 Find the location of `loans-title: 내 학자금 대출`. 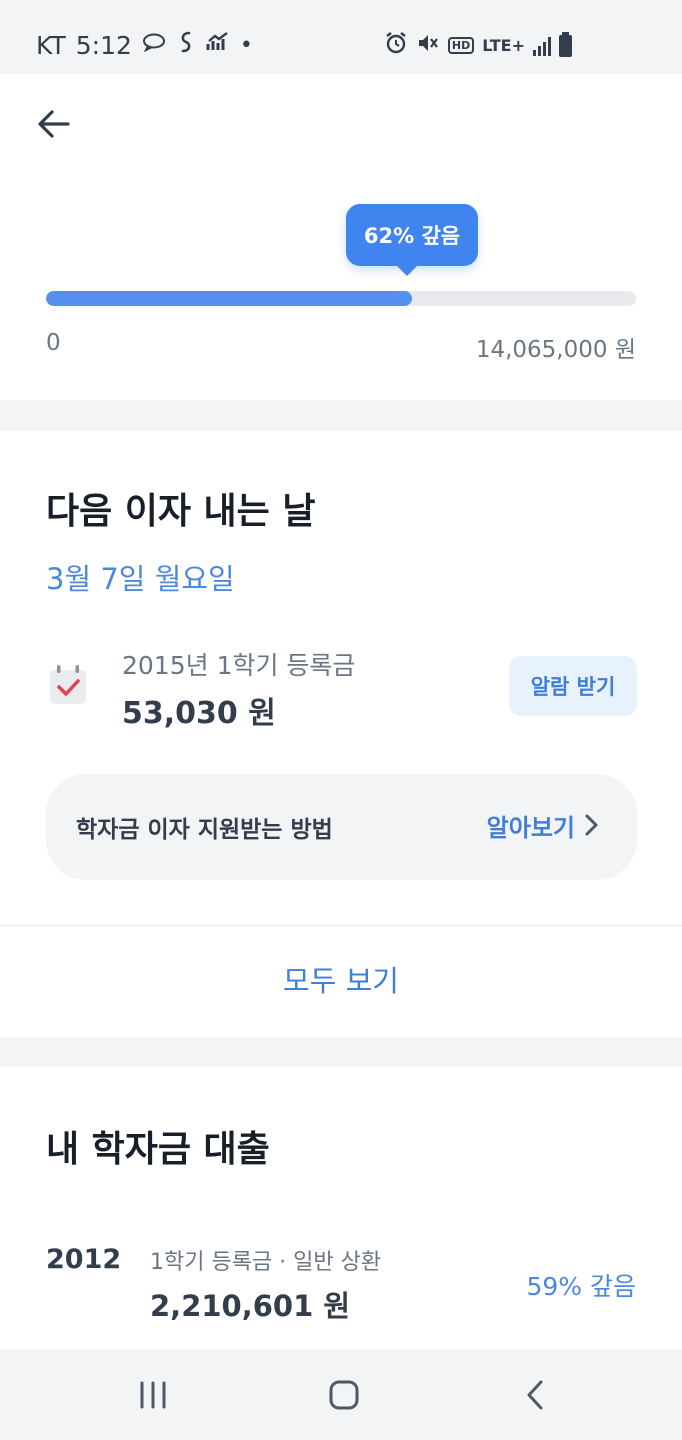

loans-title: 내 학자금 대출 is located at coordinates (158, 1149).